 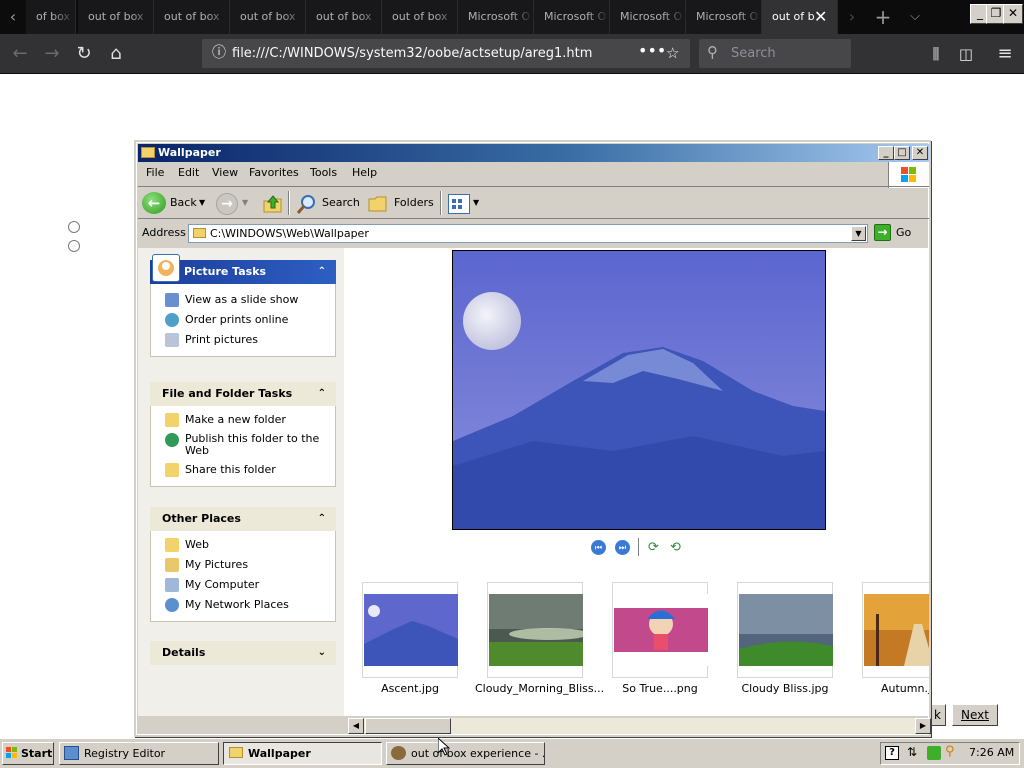 What do you see at coordinates (852, 17) in the screenshot?
I see `tab-scroll-right-icon: ›` at bounding box center [852, 17].